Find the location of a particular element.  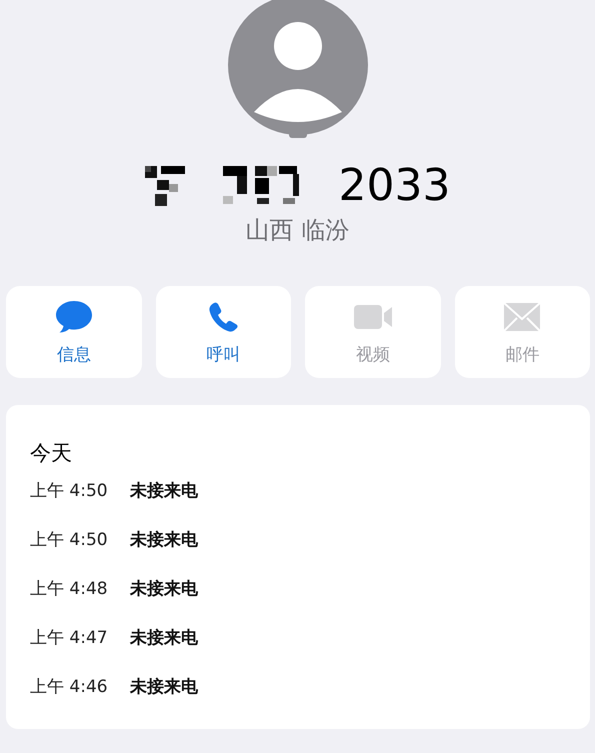

call-time: 上午 4:48 is located at coordinates (69, 589).